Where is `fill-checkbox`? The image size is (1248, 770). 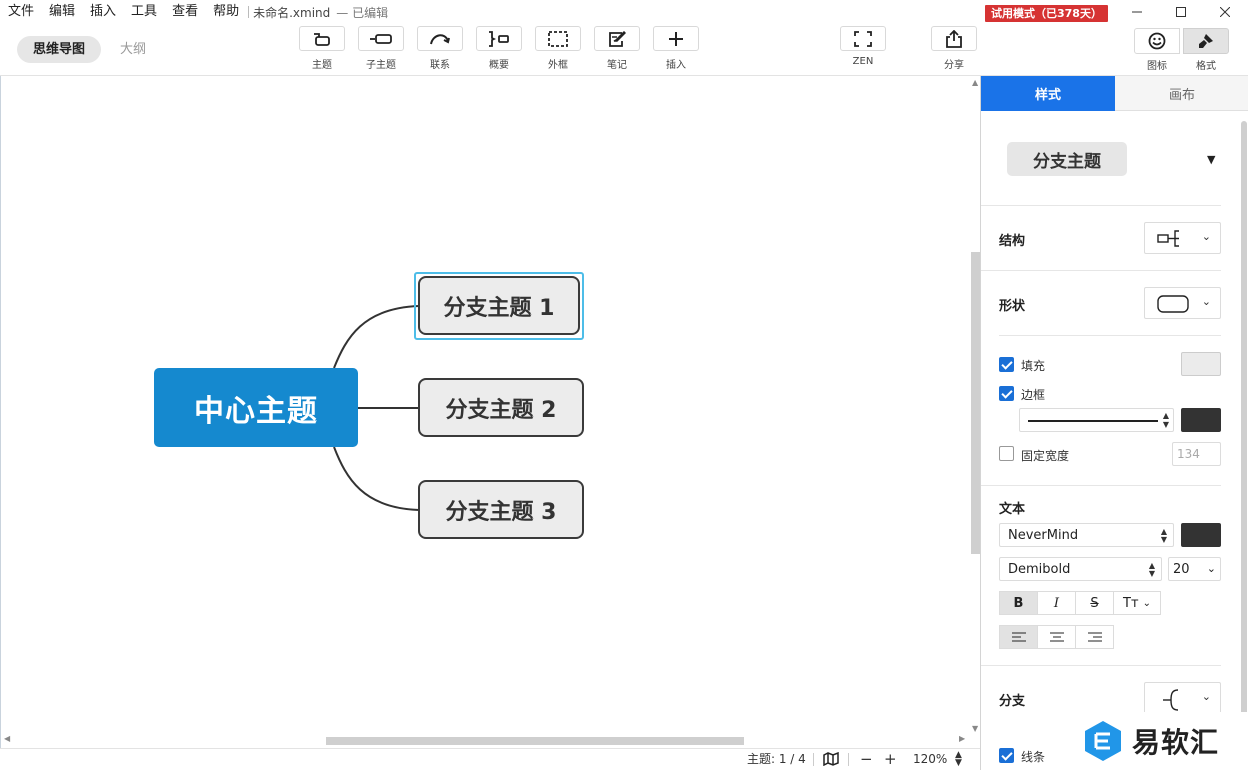
fill-checkbox is located at coordinates (1006, 364).